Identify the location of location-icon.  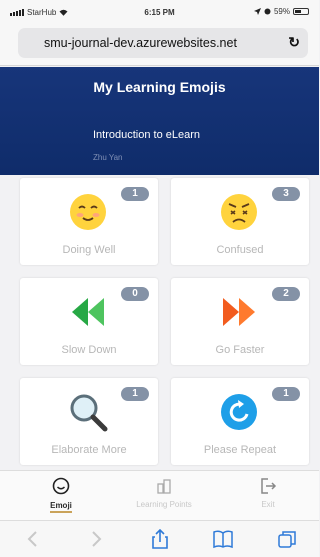
(257, 11).